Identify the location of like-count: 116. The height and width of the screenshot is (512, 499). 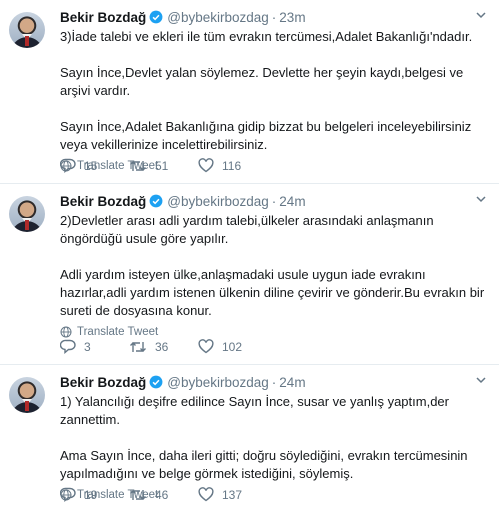
(232, 165).